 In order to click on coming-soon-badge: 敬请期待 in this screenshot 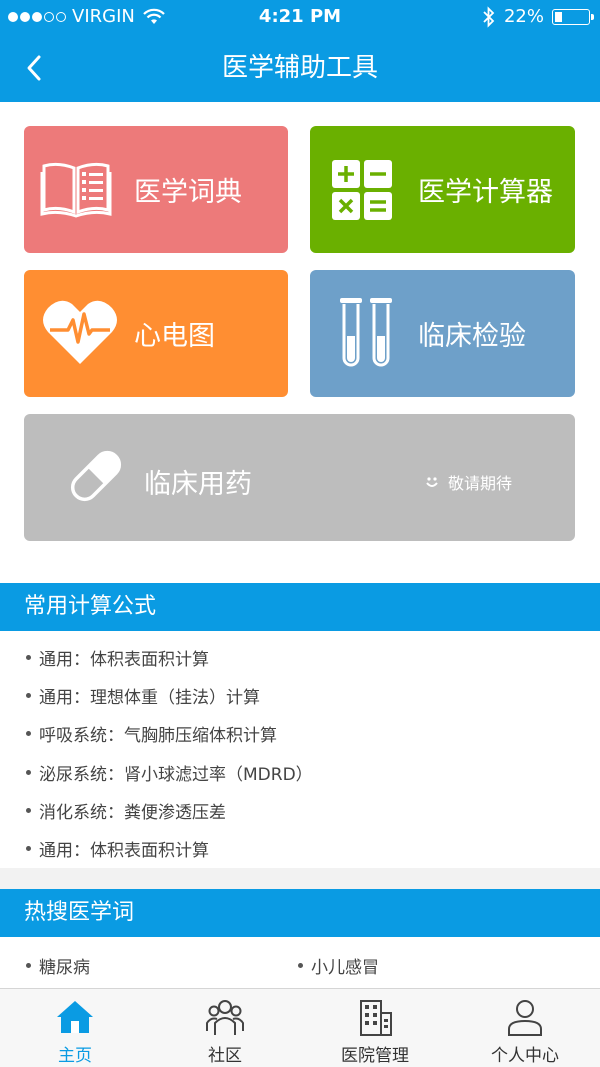, I will do `click(468, 482)`.